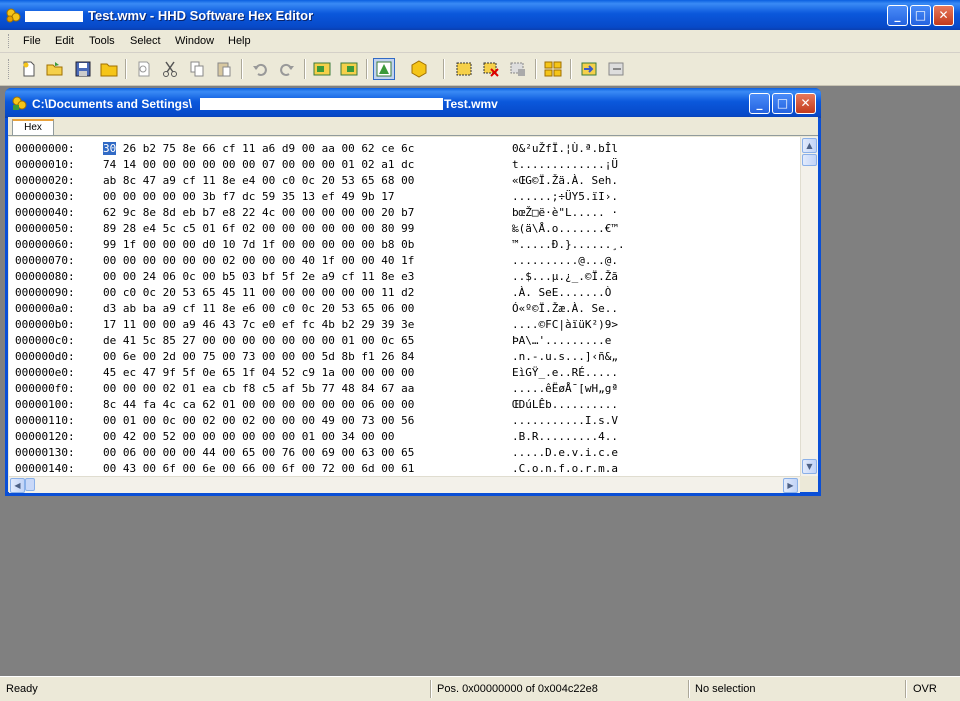  What do you see at coordinates (407, 356) in the screenshot?
I see `hex-byte: 84` at bounding box center [407, 356].